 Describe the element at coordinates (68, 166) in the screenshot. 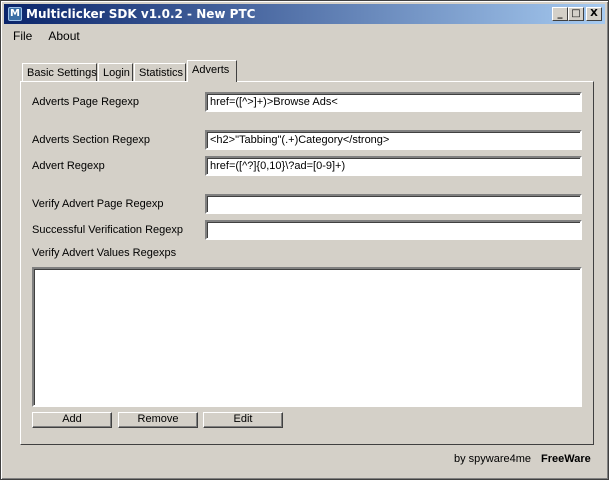

I see `advert-regexp-label: Advert Regexp` at that location.